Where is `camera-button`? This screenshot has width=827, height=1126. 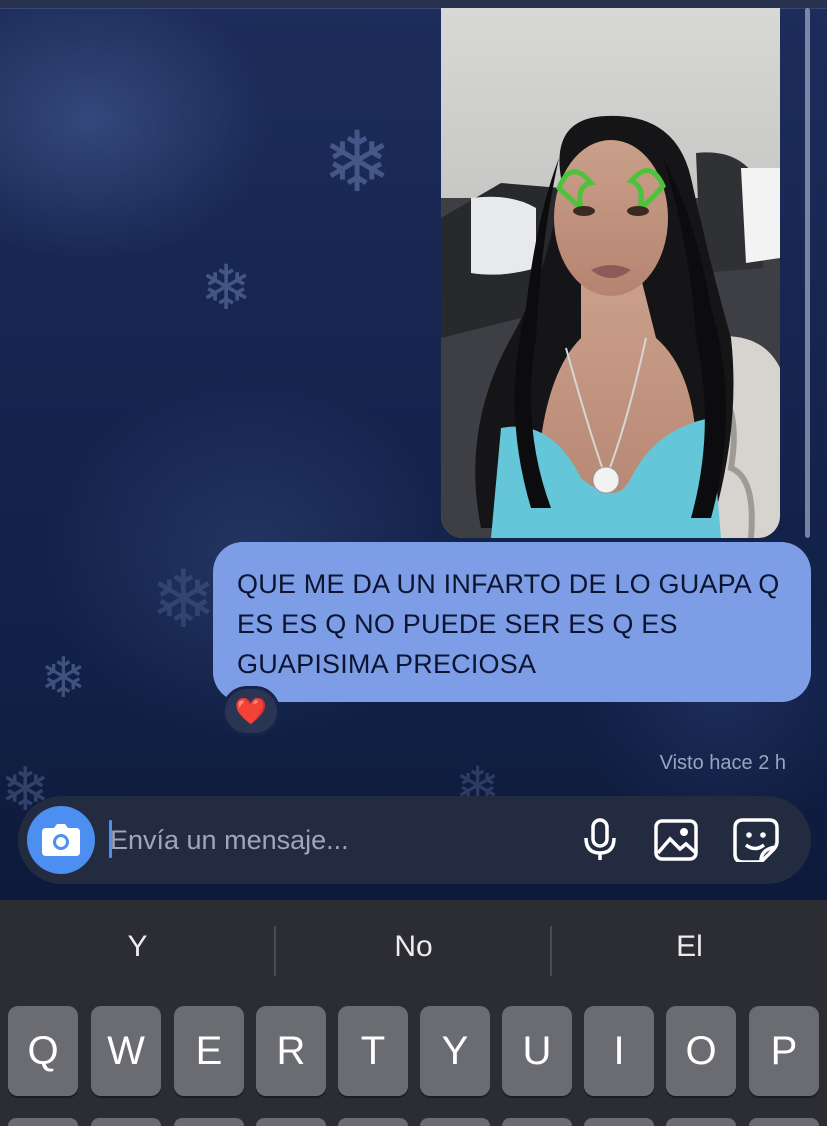
camera-button is located at coordinates (61, 840).